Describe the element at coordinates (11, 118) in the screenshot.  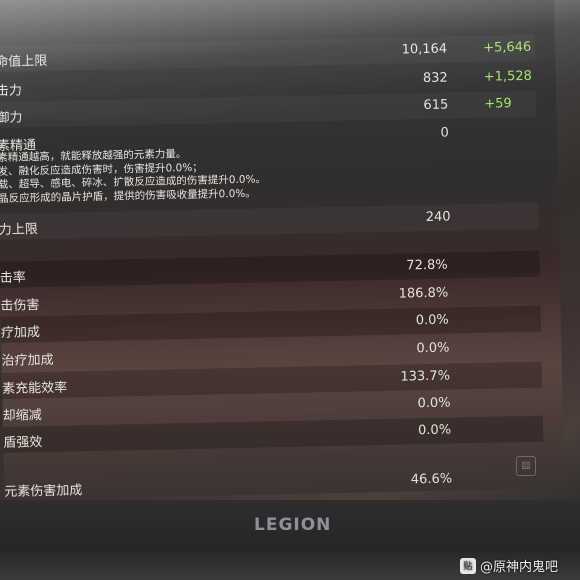
I see `stat-label: 御力` at that location.